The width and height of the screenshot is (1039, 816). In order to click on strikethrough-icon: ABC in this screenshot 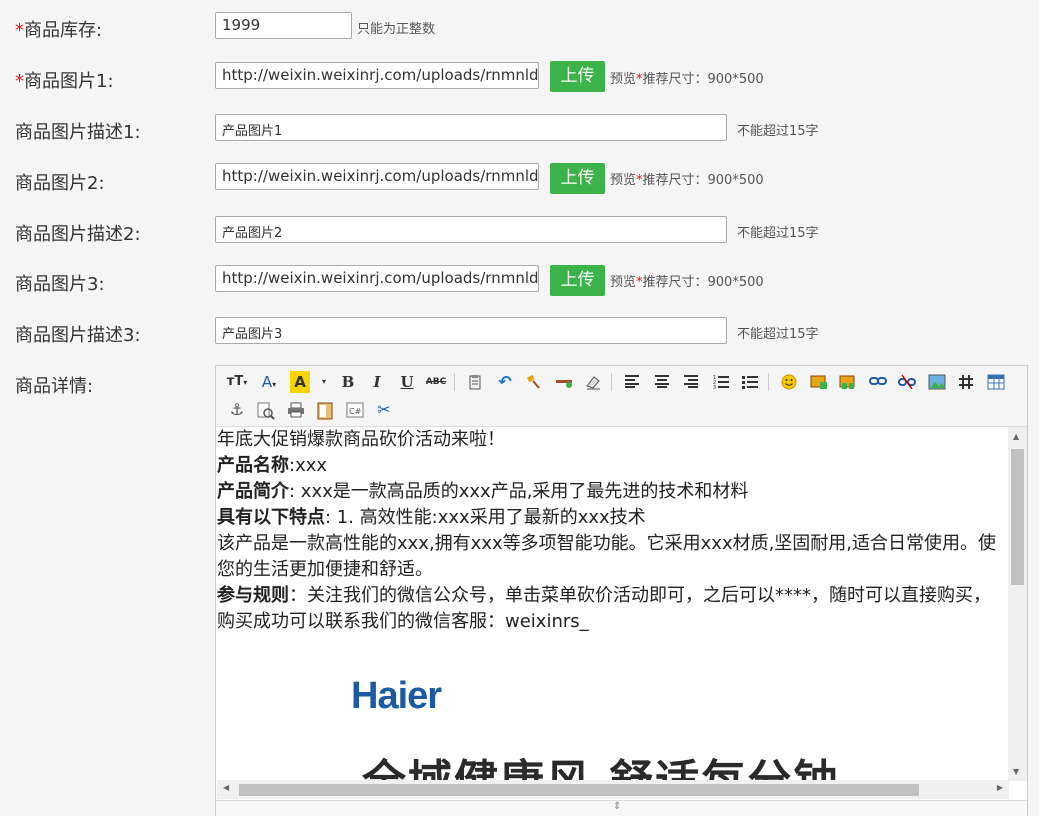, I will do `click(436, 382)`.